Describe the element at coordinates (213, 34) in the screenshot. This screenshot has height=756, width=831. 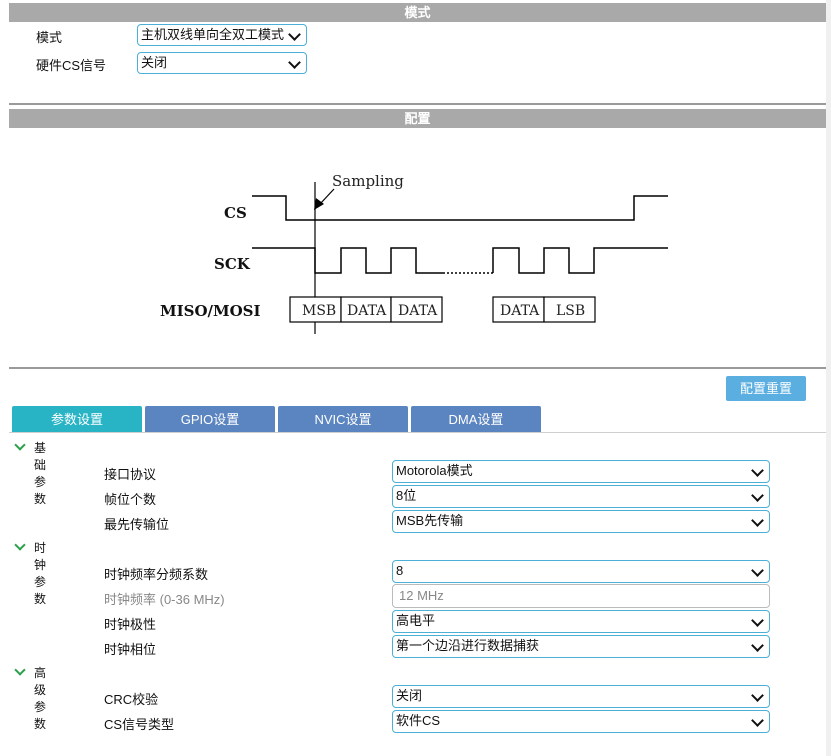
I see `mode-select-value: 主机双线单向全双工模式` at that location.